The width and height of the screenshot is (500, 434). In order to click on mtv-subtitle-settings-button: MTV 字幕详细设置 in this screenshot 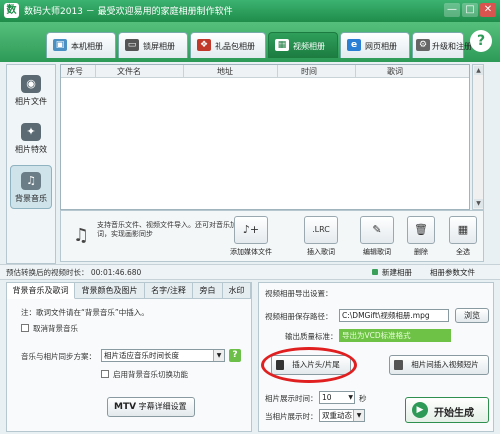, I will do `click(151, 407)`.